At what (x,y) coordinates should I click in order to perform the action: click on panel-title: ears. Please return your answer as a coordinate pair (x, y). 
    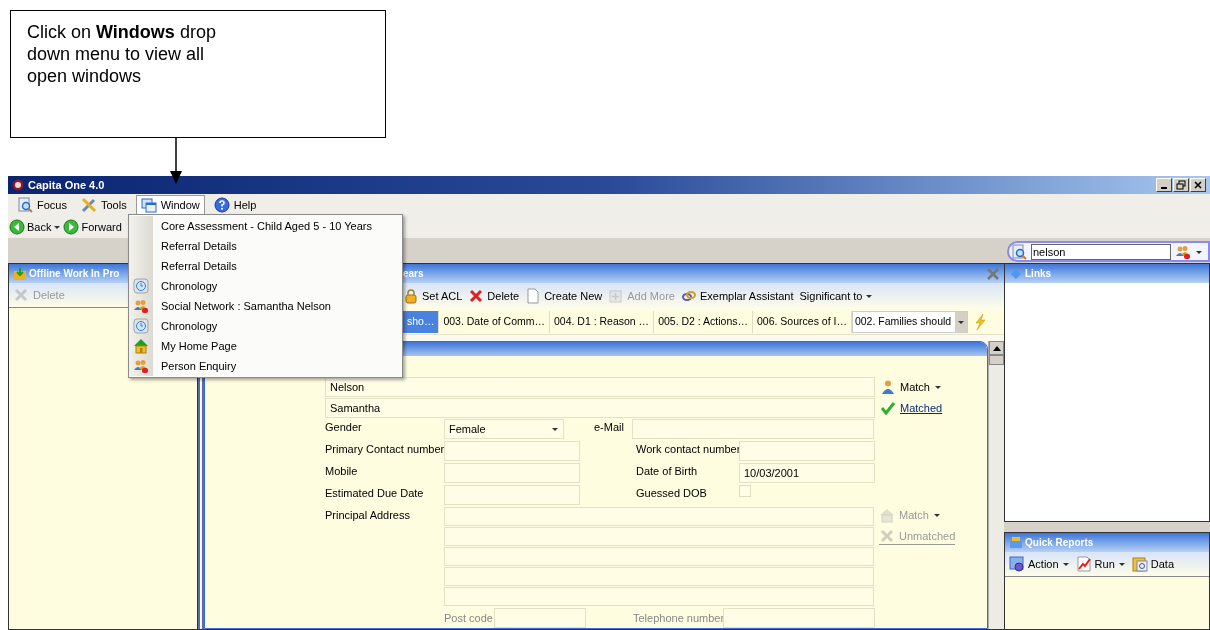
    Looking at the image, I should click on (413, 274).